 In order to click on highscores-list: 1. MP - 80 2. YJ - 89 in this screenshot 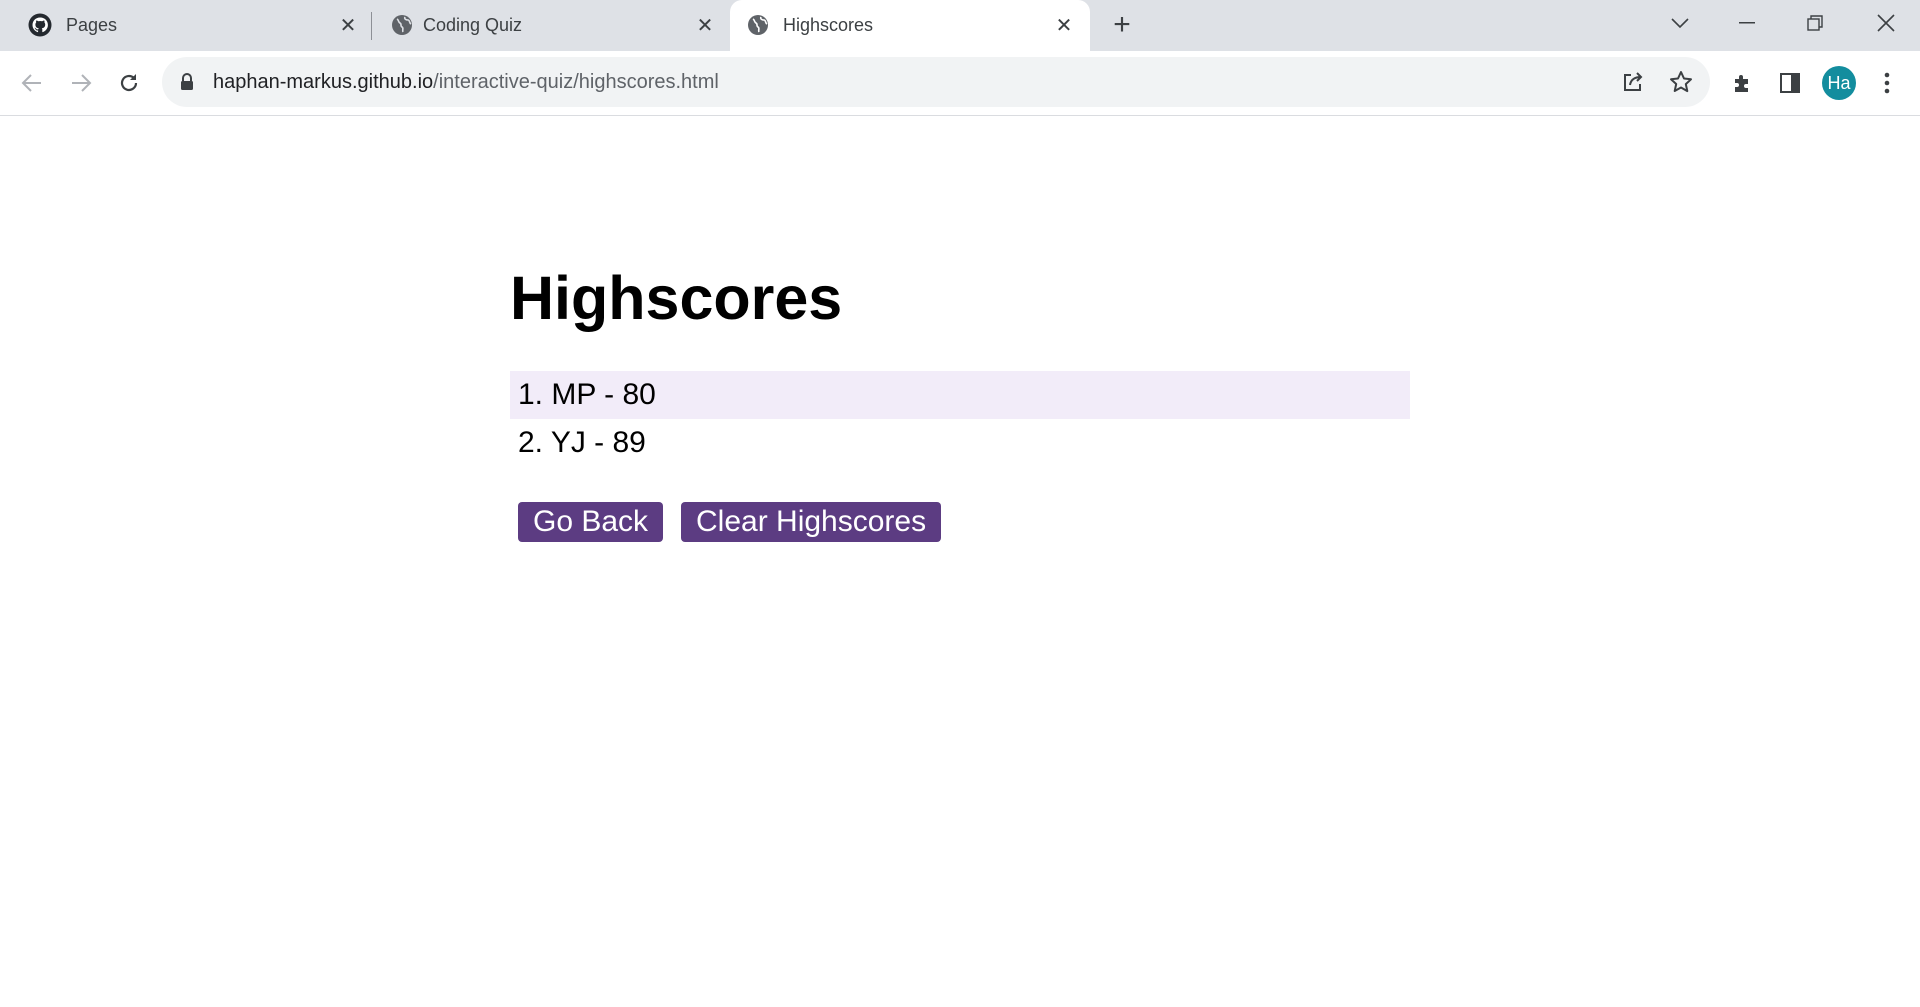, I will do `click(960, 419)`.